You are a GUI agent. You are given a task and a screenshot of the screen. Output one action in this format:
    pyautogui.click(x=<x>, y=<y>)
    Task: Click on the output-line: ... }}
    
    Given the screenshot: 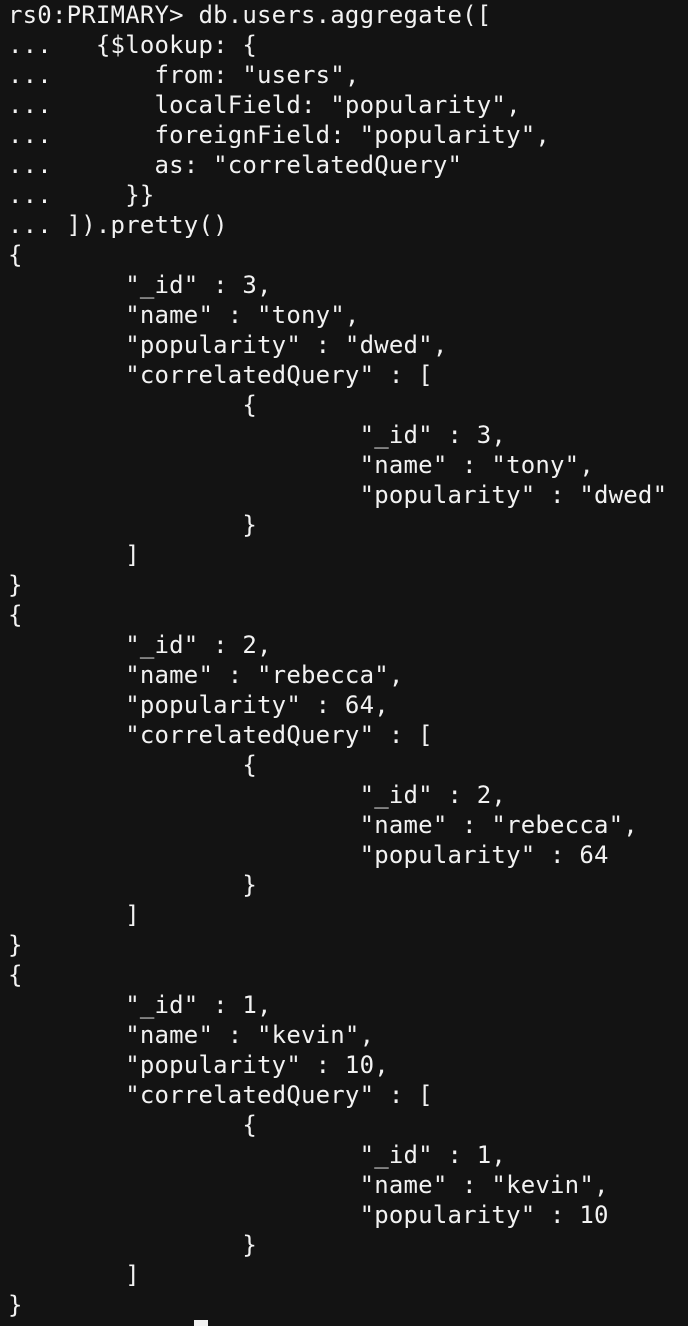 What is the action you would take?
    pyautogui.click(x=81, y=195)
    